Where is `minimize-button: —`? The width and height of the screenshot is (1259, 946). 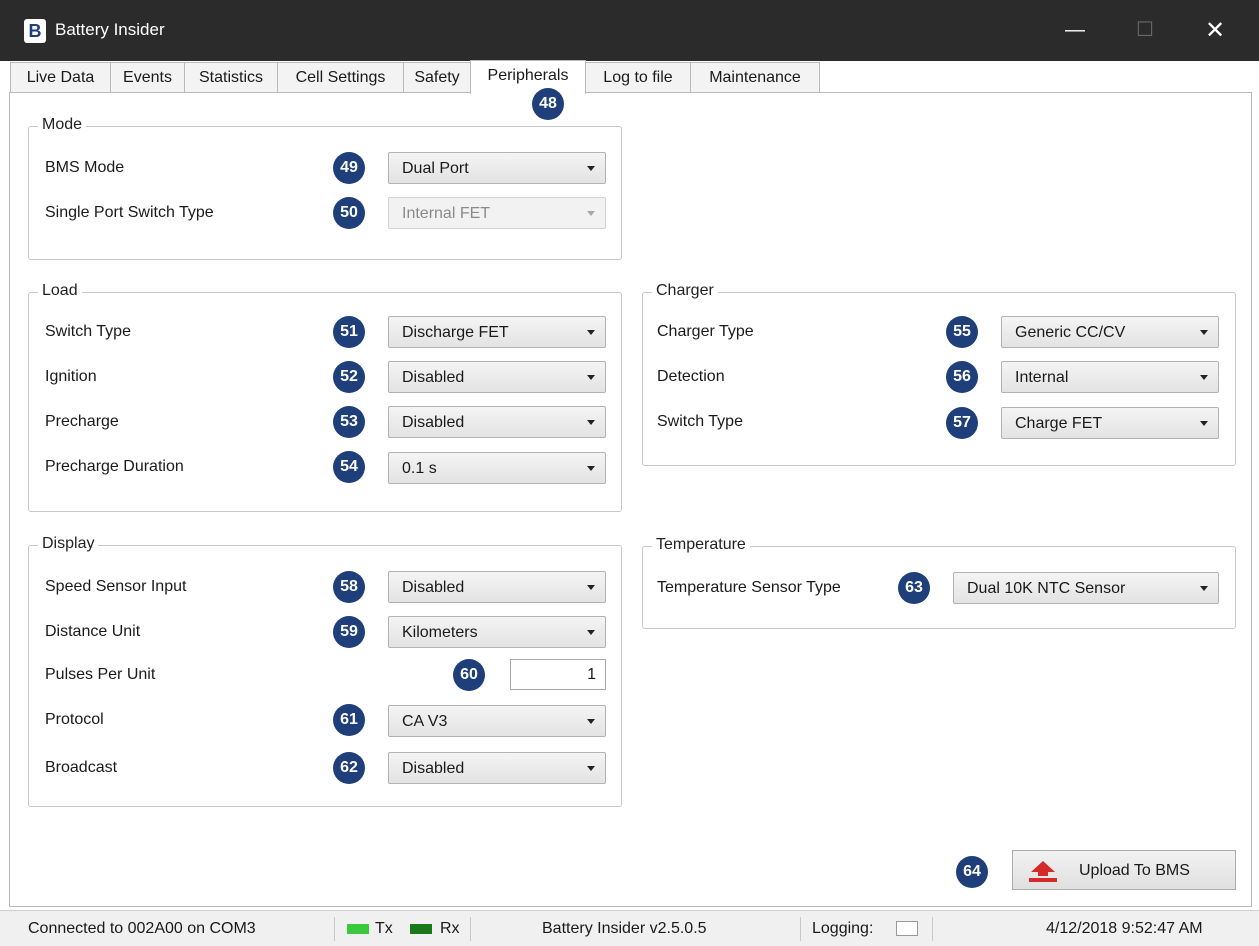
minimize-button: — is located at coordinates (1075, 30).